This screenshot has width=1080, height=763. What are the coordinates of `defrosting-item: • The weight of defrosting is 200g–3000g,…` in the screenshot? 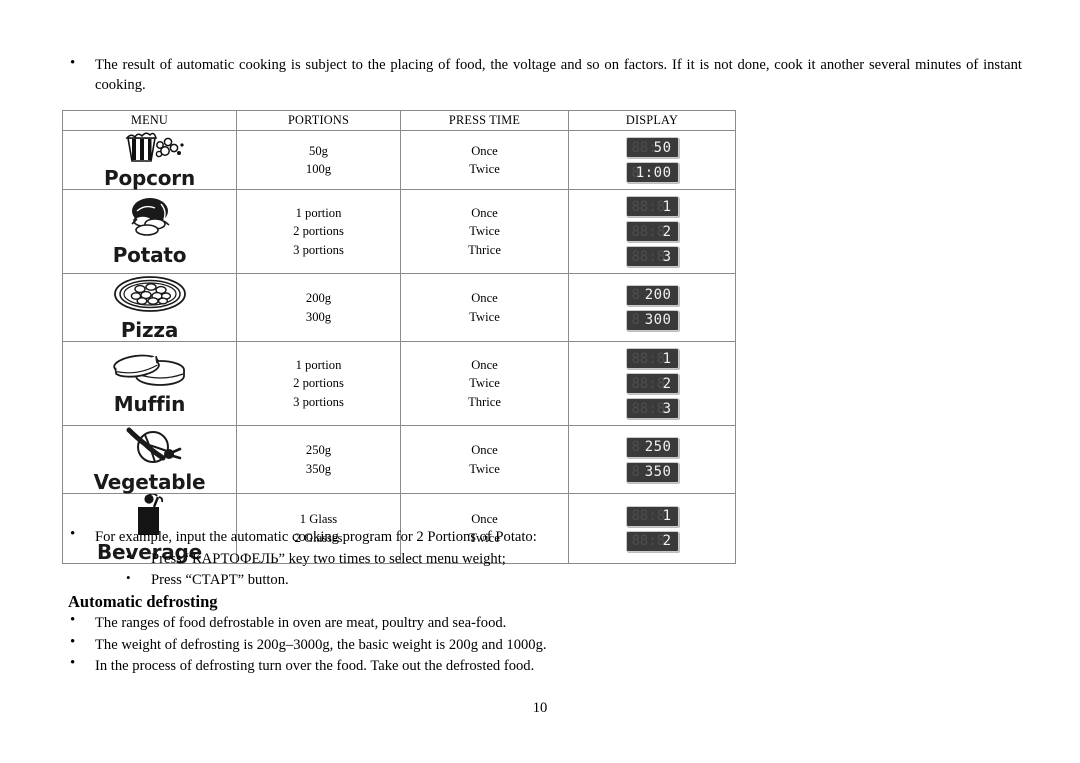 It's located at (420, 645).